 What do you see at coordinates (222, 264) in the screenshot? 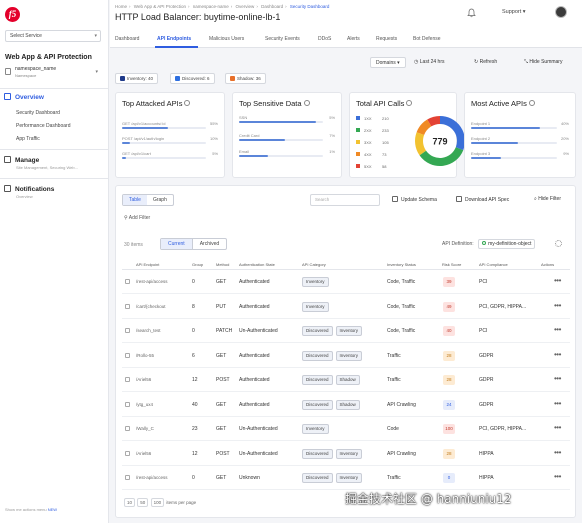
I see `col-method: Method` at bounding box center [222, 264].